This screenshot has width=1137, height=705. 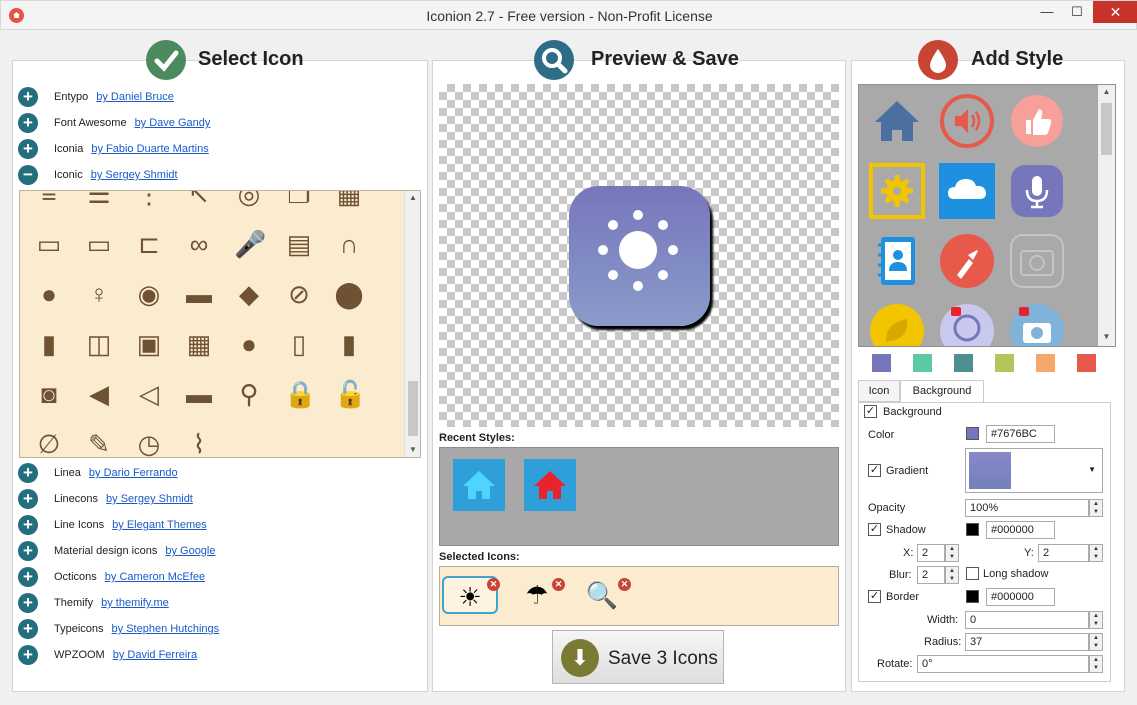 What do you see at coordinates (1106, 129) in the screenshot?
I see `gallery-scroll-thumb` at bounding box center [1106, 129].